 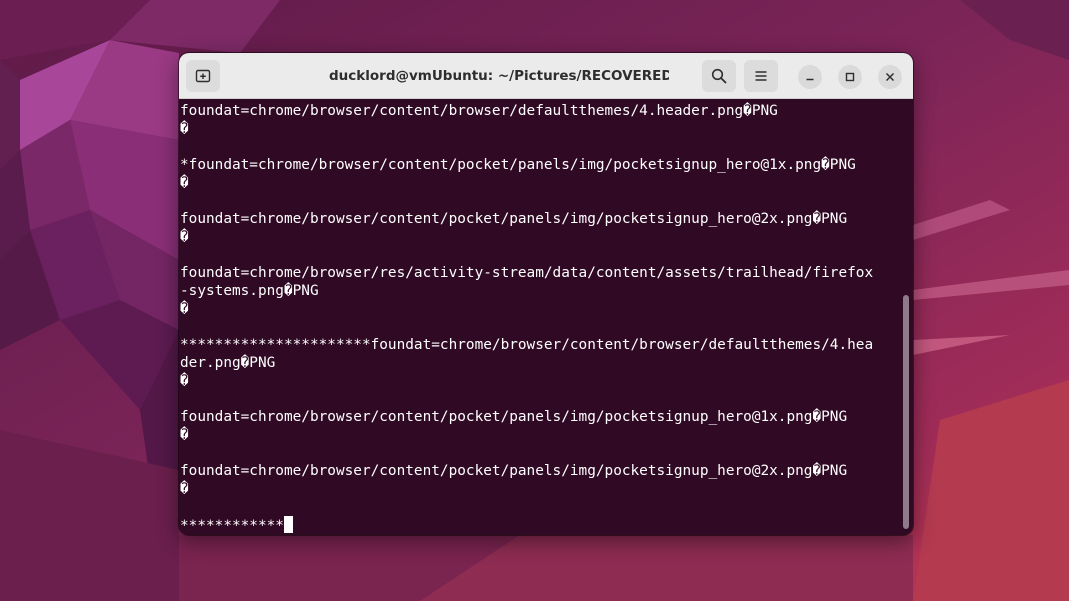 I want to click on hamburger-menu-icon, so click(x=761, y=76).